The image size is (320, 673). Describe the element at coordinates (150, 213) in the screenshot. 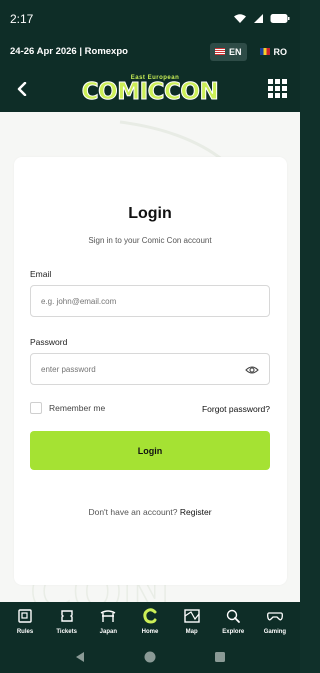

I see `login-title: Login` at that location.